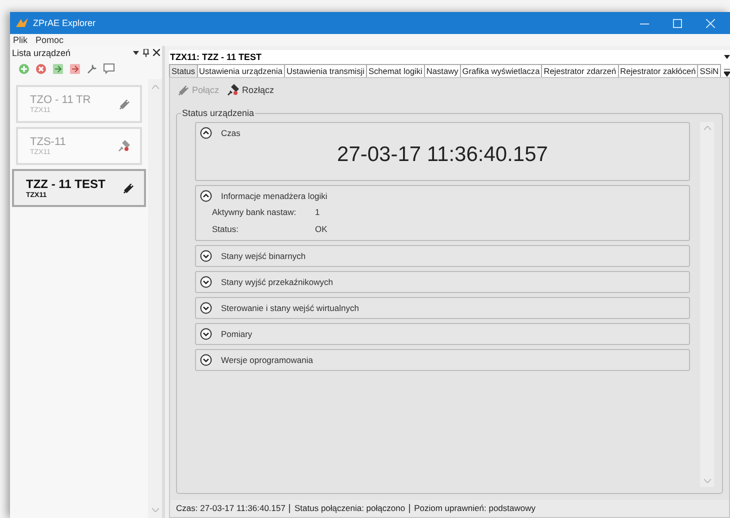  What do you see at coordinates (349, 508) in the screenshot?
I see `status-text: Status połączenia: połączono` at bounding box center [349, 508].